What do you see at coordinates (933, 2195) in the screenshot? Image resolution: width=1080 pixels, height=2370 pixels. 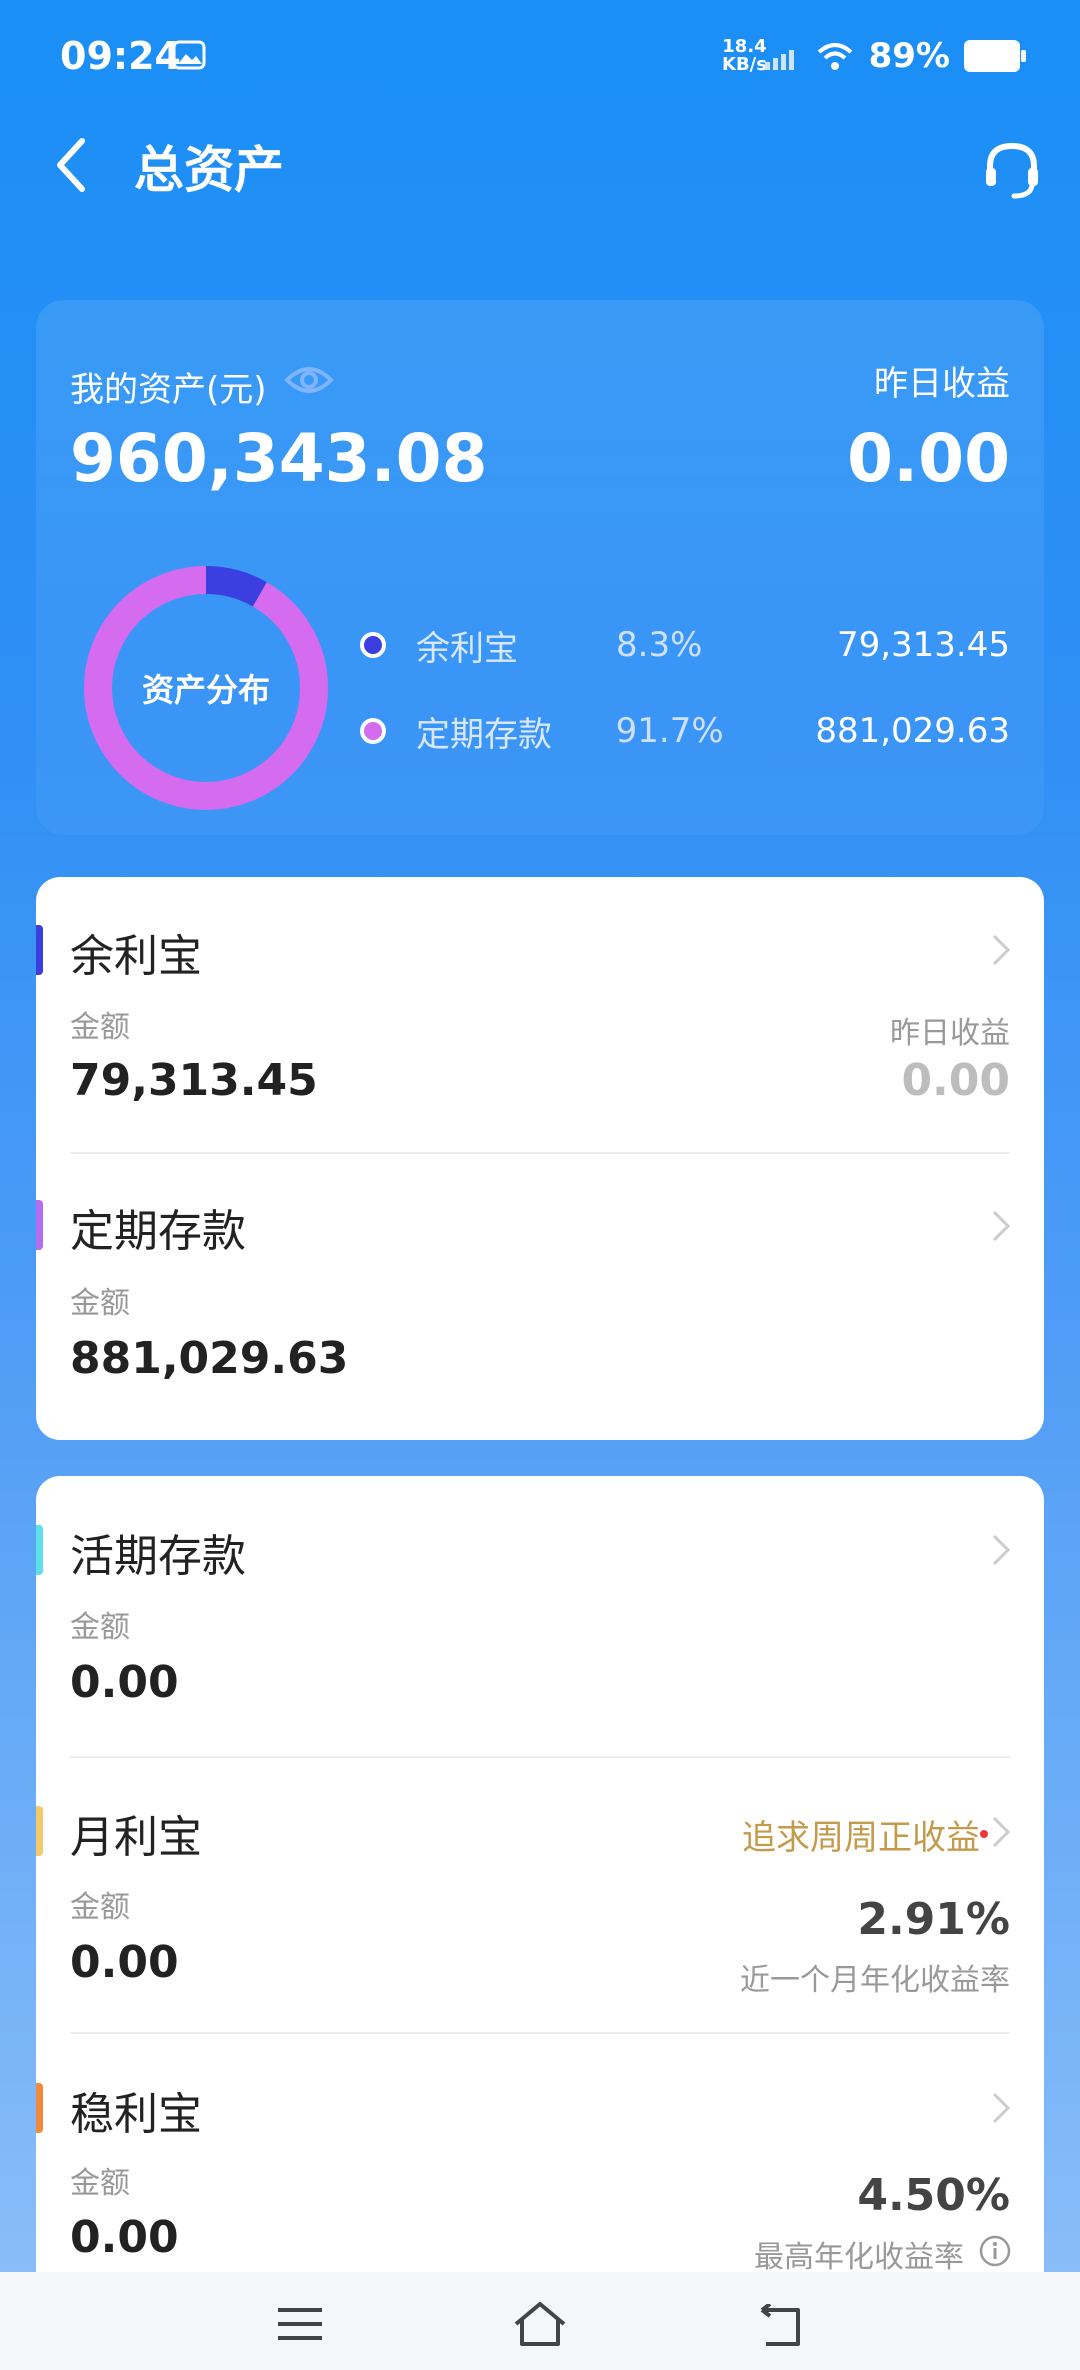 I see `rate-value: 4.50%` at bounding box center [933, 2195].